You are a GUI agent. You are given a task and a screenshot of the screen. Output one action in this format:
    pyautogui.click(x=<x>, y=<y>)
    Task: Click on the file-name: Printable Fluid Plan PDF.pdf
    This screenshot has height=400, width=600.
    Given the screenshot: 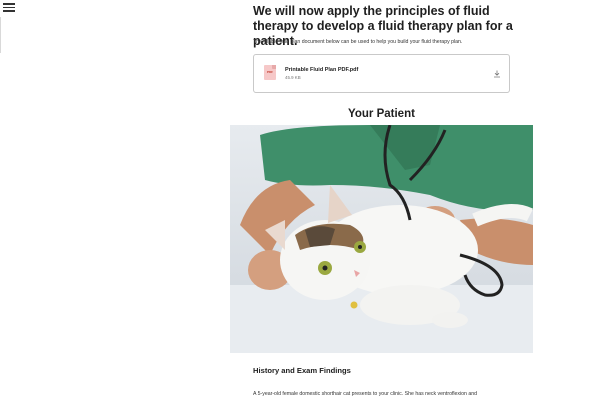 What is the action you would take?
    pyautogui.click(x=322, y=70)
    